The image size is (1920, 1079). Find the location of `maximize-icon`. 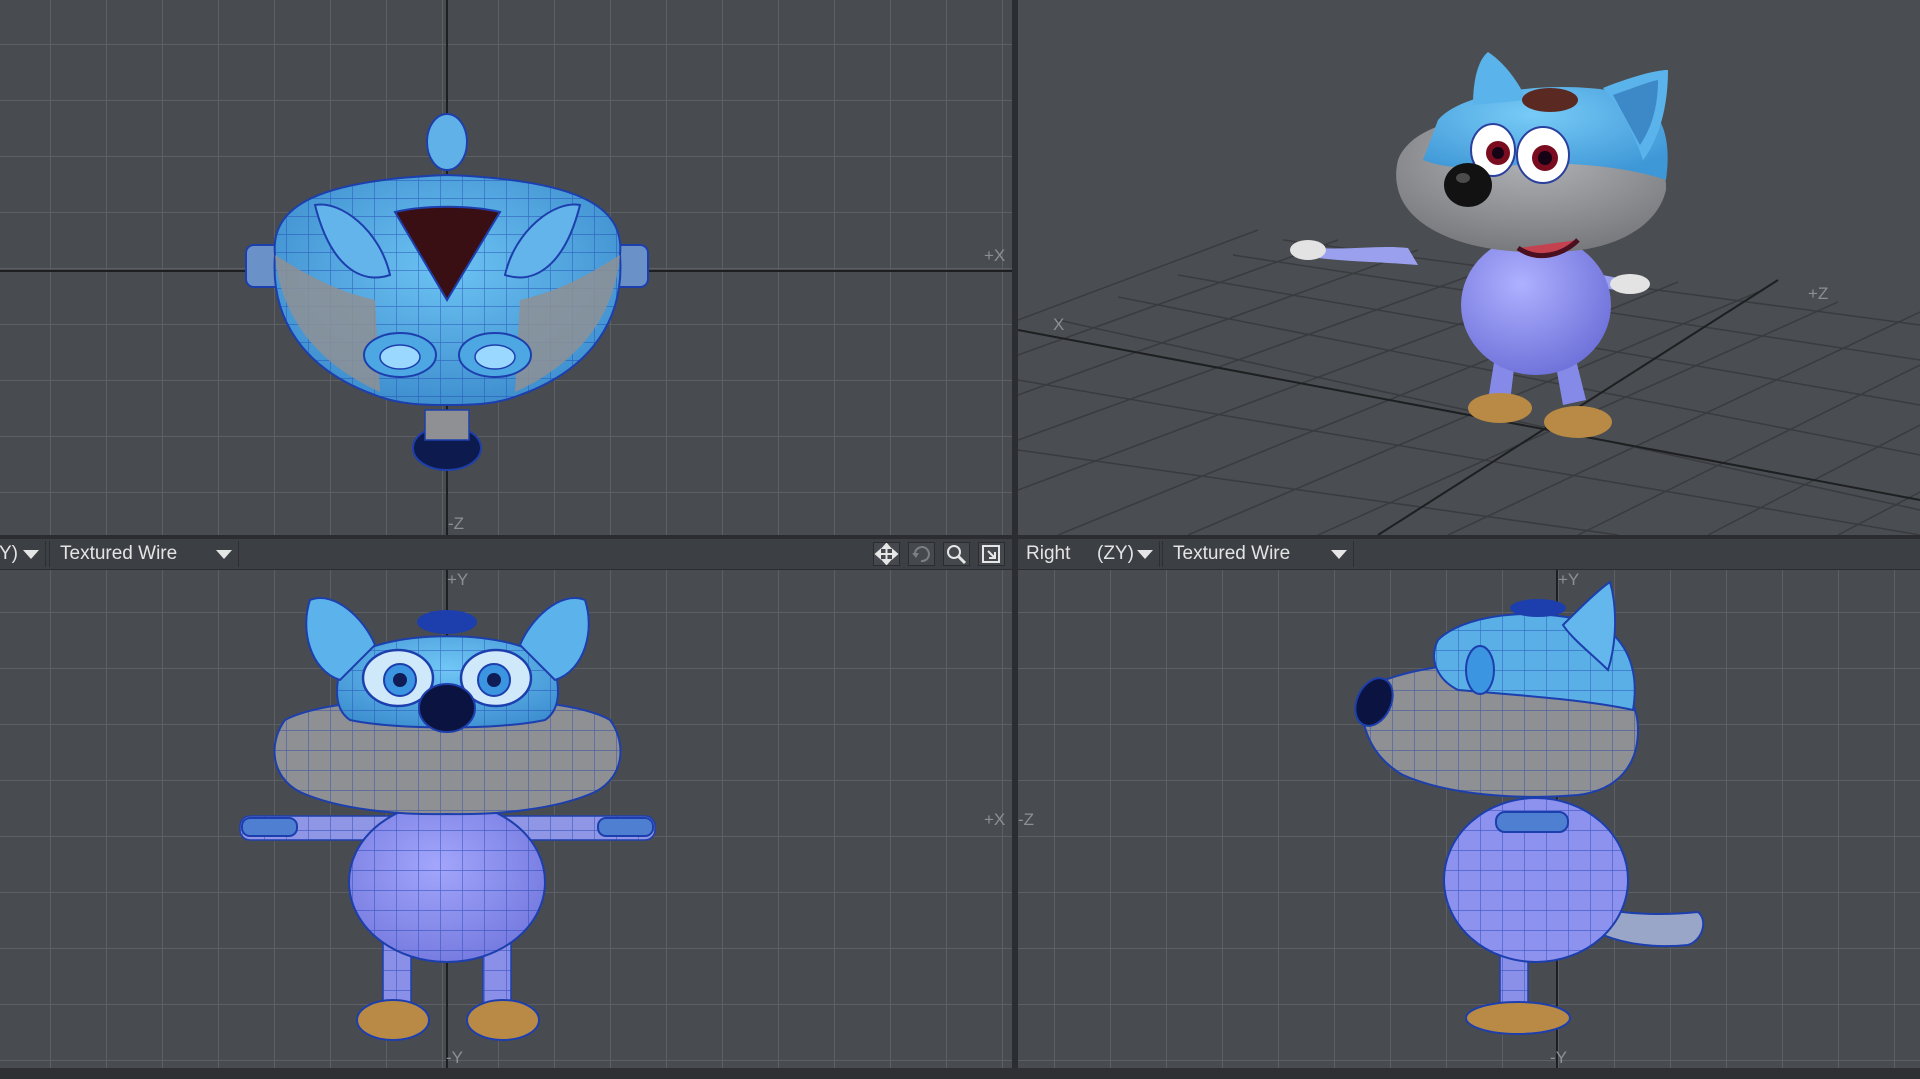

maximize-icon is located at coordinates (991, 554).